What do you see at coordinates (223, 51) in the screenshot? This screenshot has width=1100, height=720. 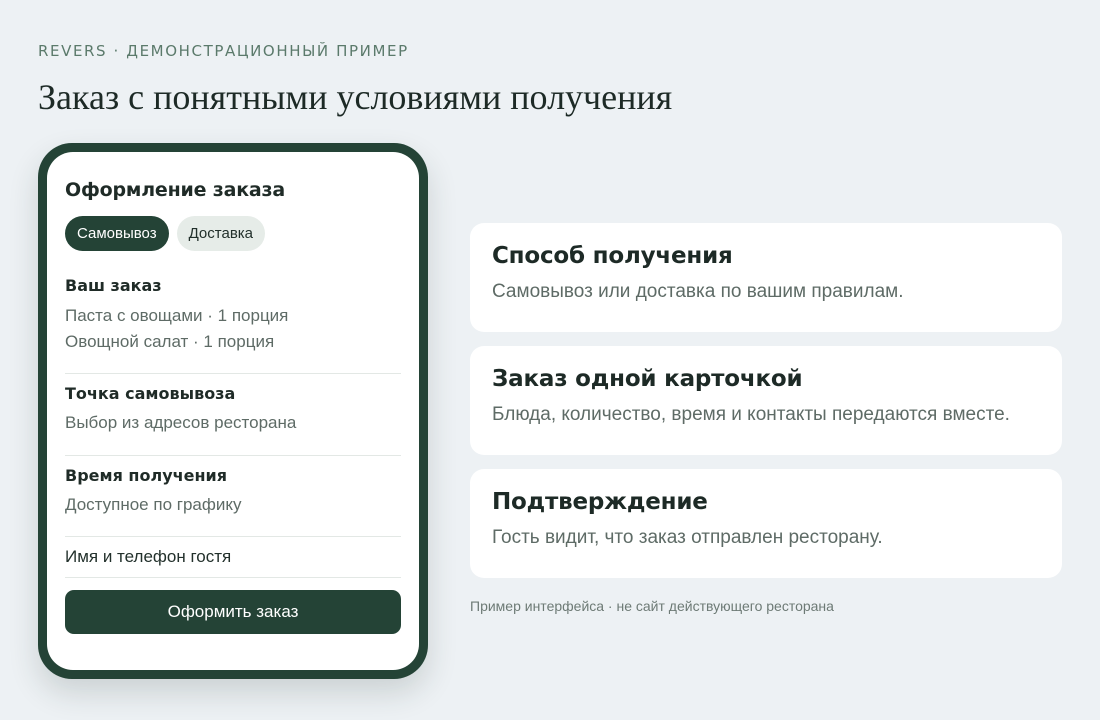 I see `eyebrow-label: REVERS · ДЕМОНСТРАЦИОННЫЙ ПРИМЕР` at bounding box center [223, 51].